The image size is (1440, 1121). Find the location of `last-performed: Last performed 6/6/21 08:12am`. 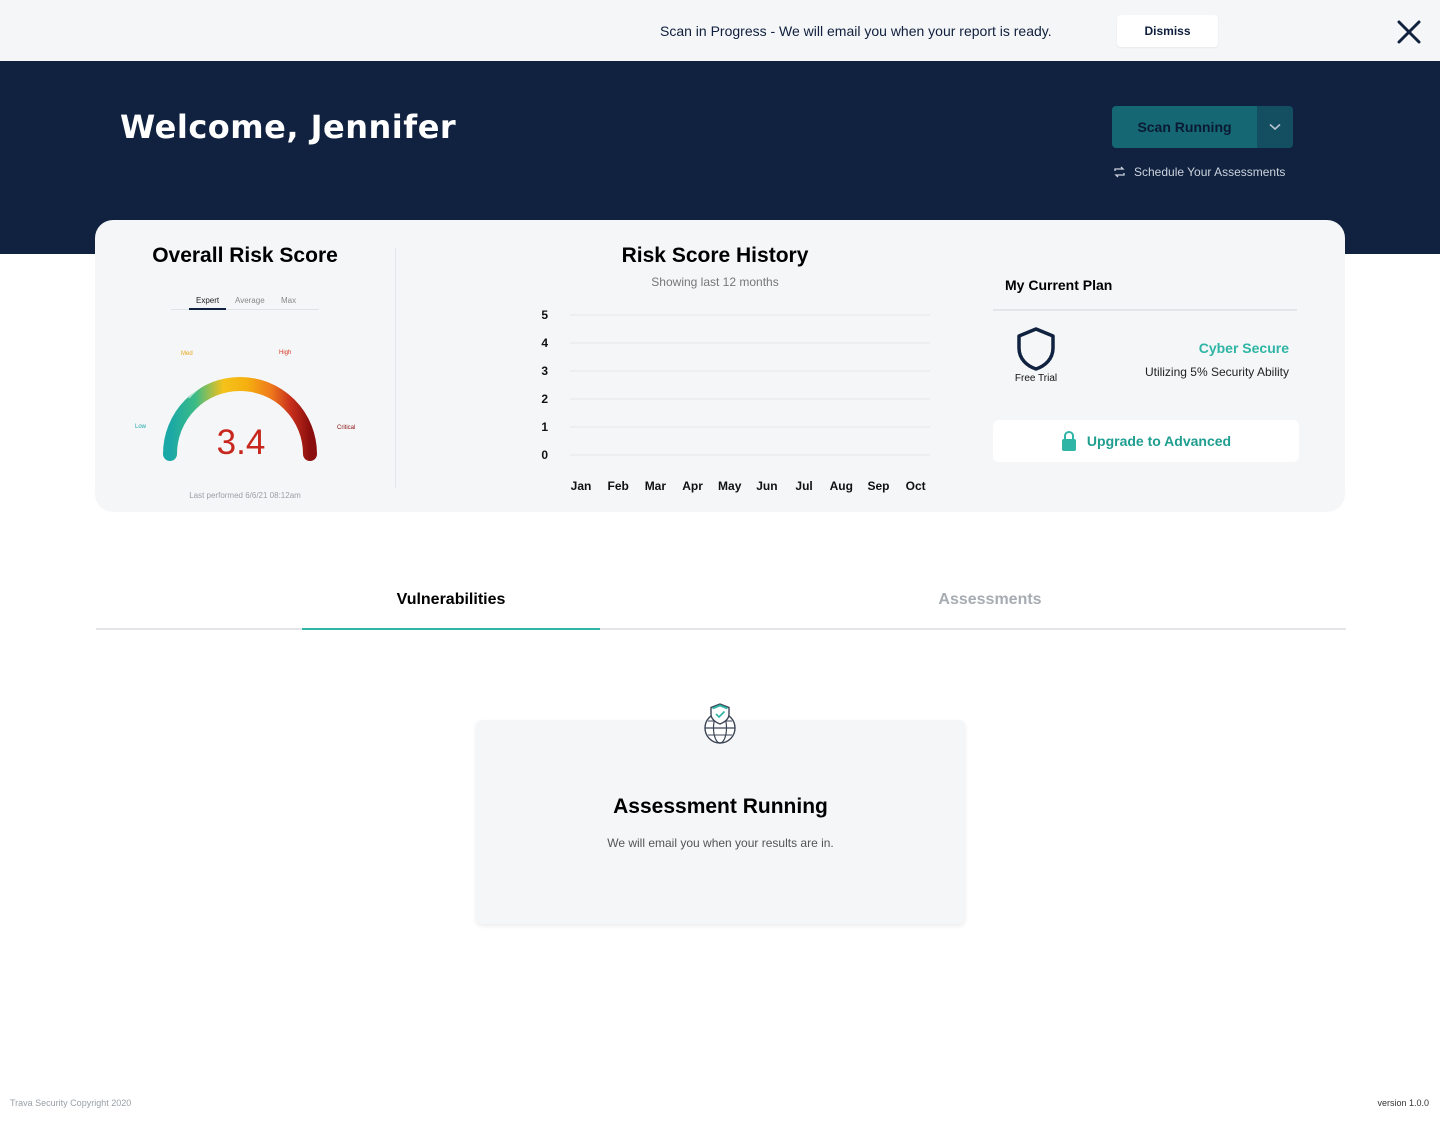

last-performed: Last performed 6/6/21 08:12am is located at coordinates (245, 495).